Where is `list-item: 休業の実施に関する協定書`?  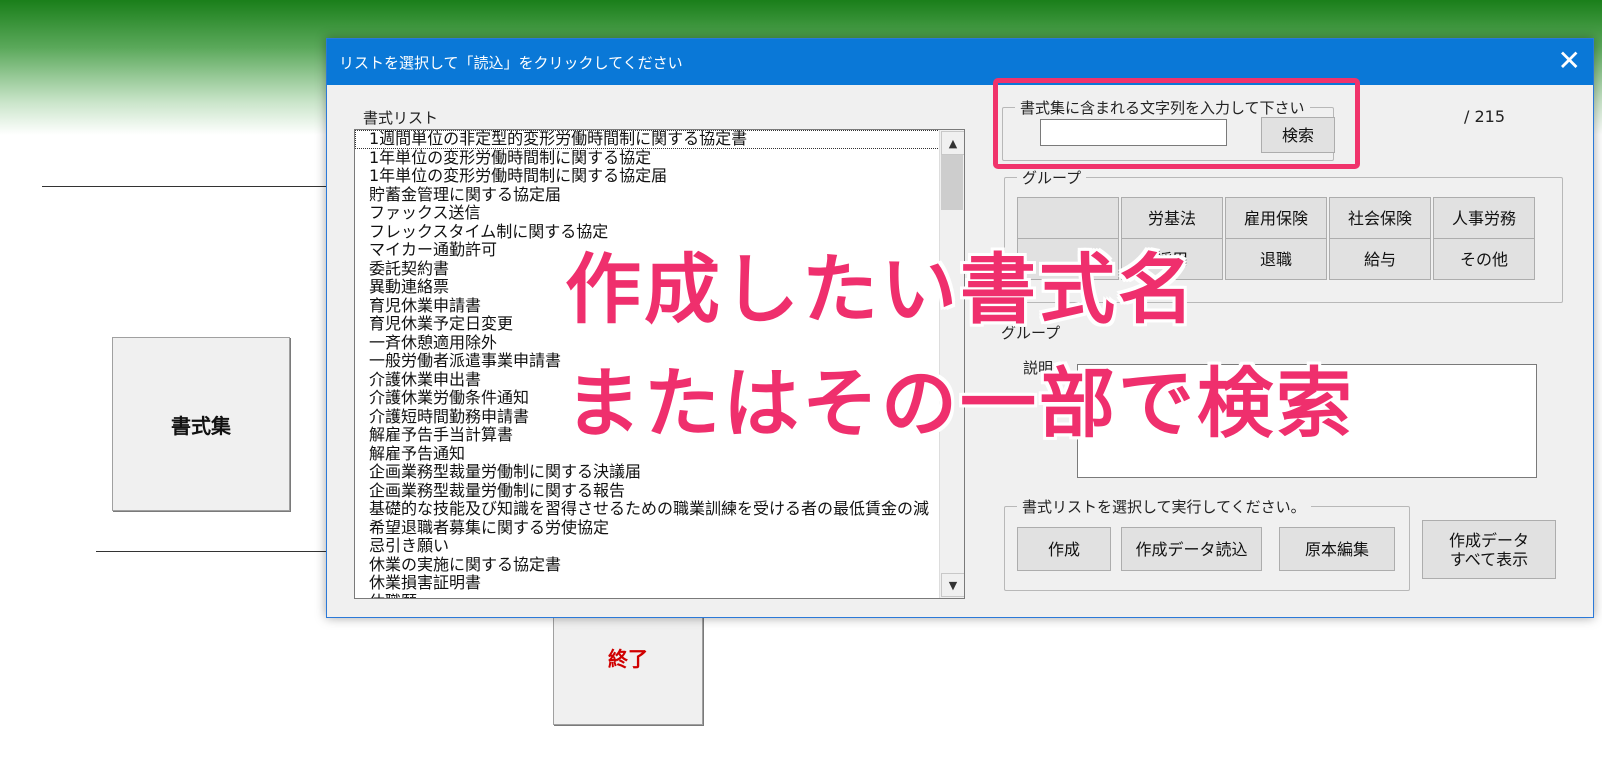 list-item: 休業の実施に関する協定書 is located at coordinates (659, 565).